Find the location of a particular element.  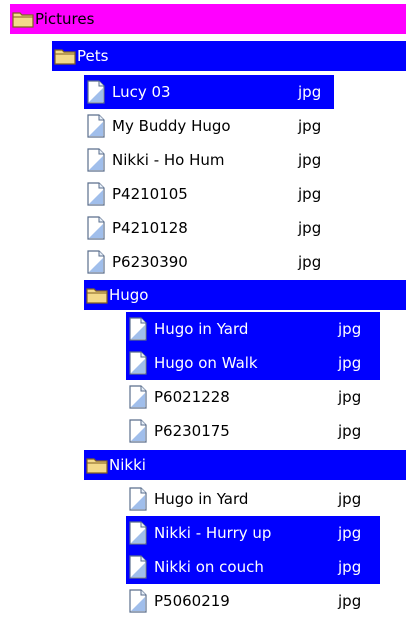

file-row: Nikki on couch jpg is located at coordinates (253, 567).